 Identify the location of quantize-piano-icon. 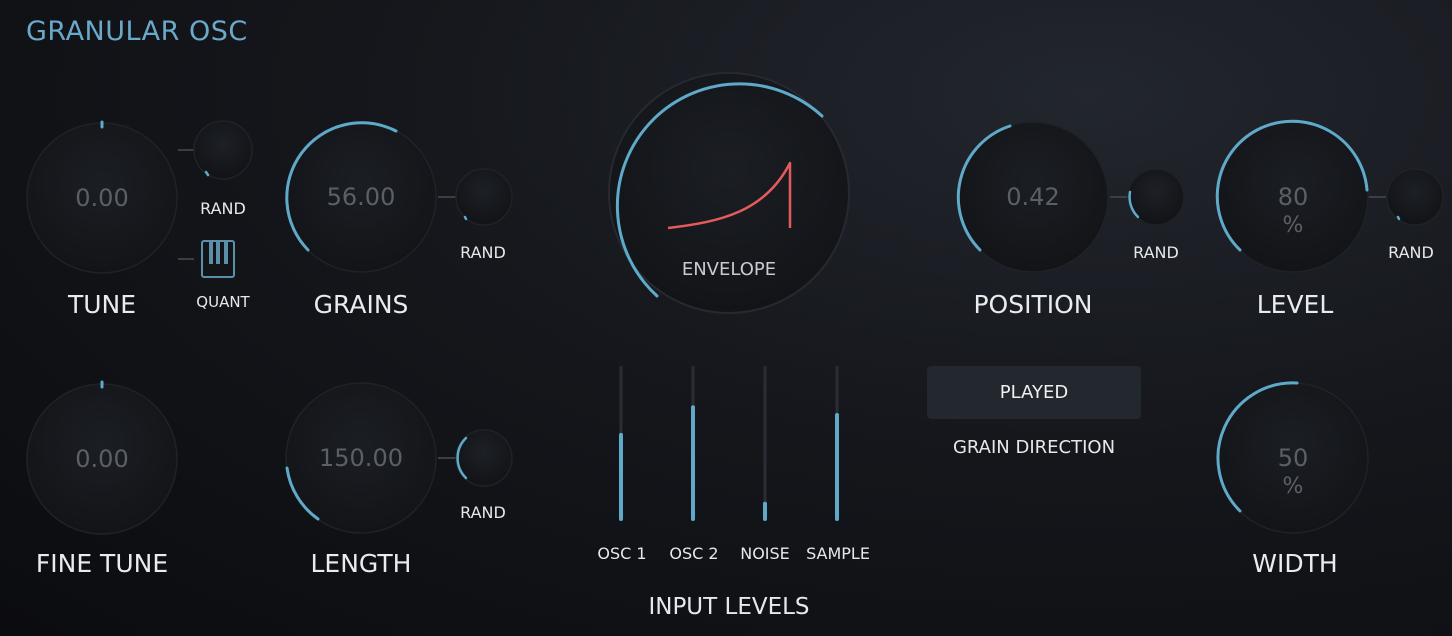
(218, 259).